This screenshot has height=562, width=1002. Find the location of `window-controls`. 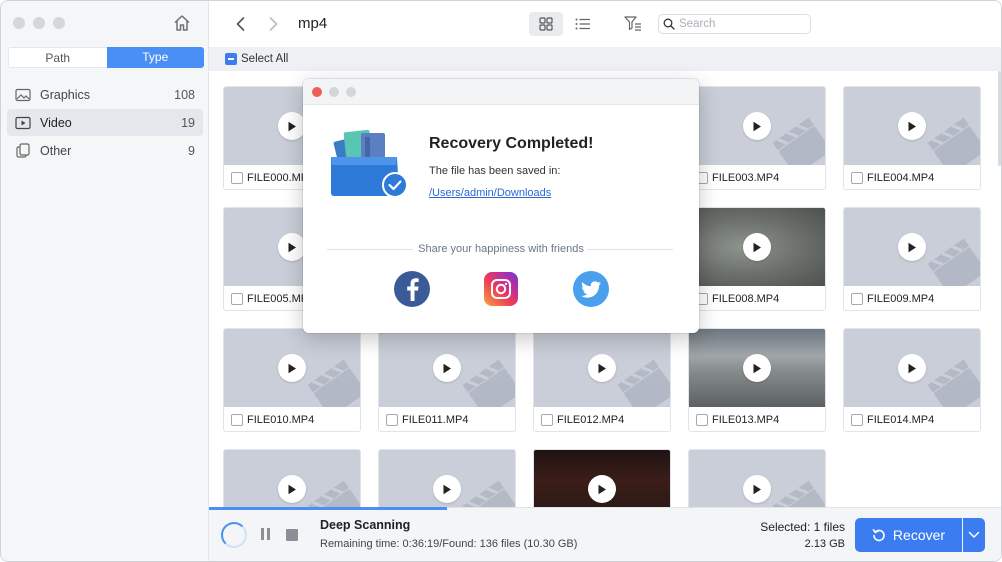

window-controls is located at coordinates (39, 23).